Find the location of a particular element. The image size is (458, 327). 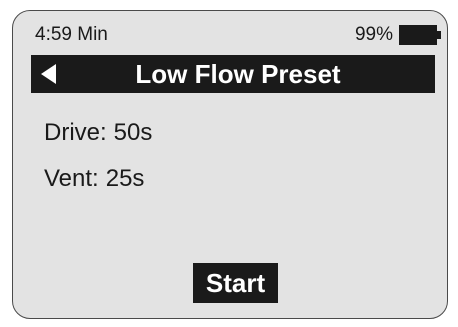

status-bar: 4:59 Min 99% is located at coordinates (238, 35).